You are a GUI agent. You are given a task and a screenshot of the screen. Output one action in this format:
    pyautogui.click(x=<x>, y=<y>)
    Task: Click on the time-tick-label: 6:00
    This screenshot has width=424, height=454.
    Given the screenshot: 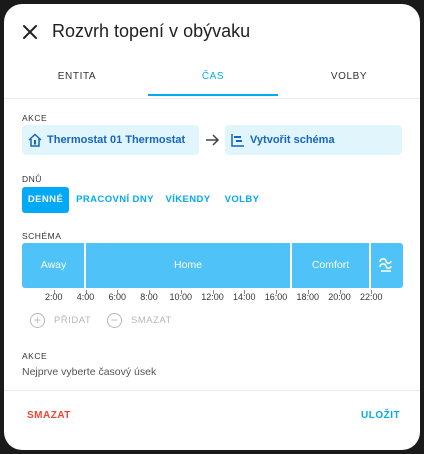 What is the action you would take?
    pyautogui.click(x=117, y=297)
    